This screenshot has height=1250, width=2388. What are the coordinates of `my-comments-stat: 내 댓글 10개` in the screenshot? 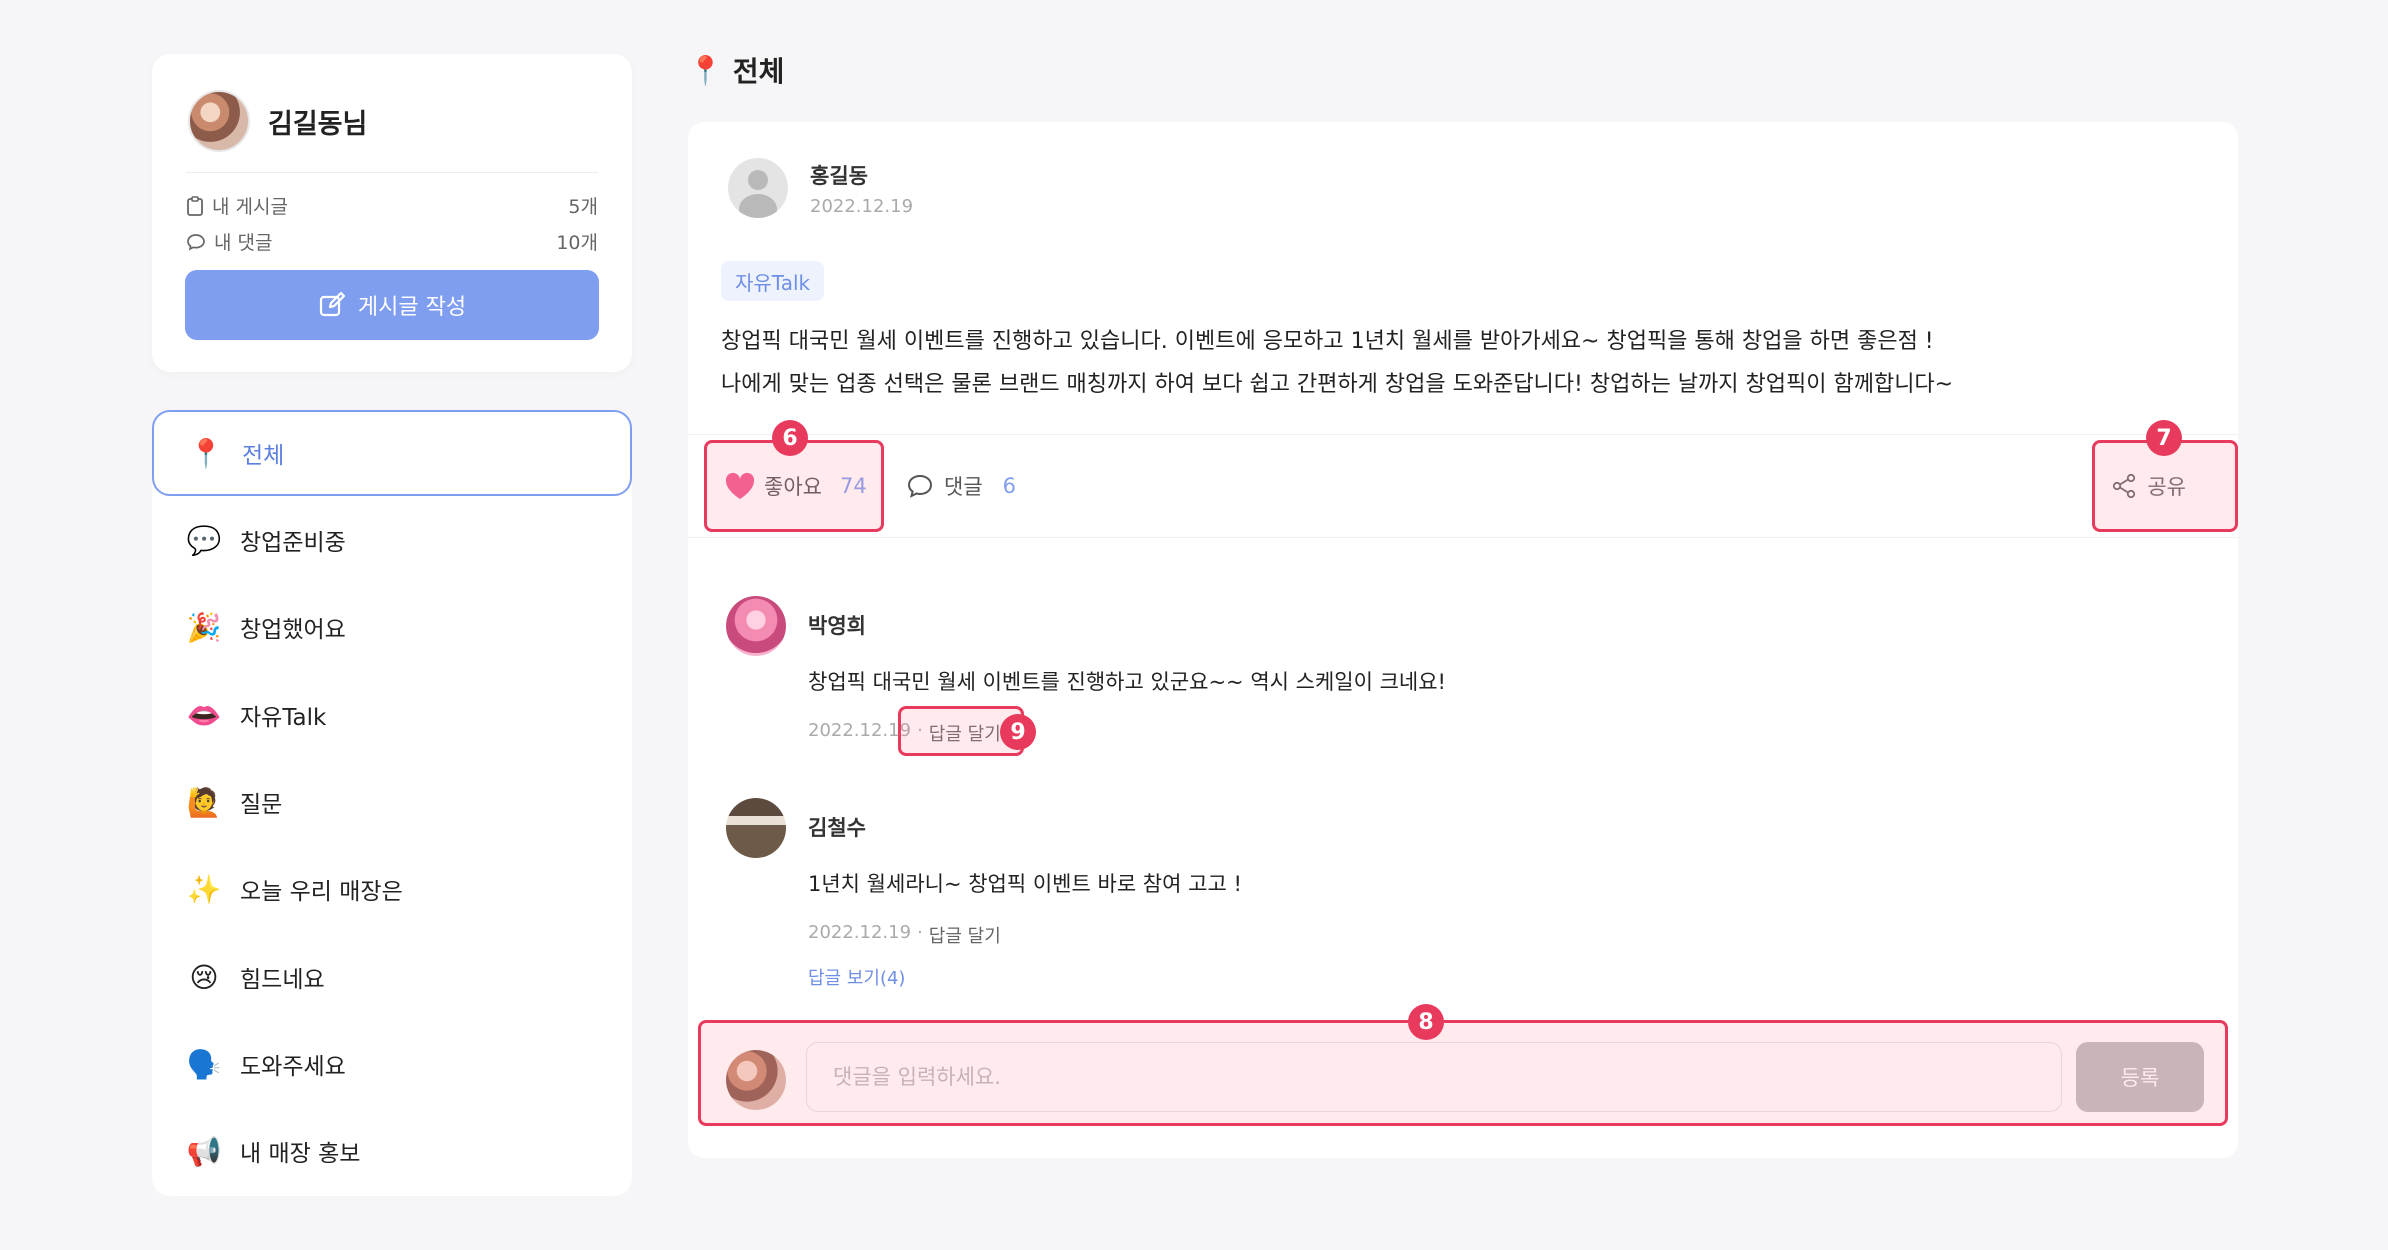 It's located at (392, 241).